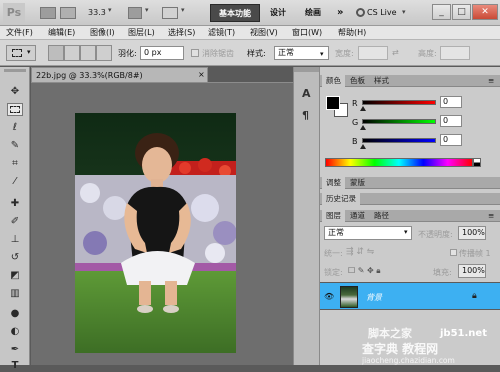 The width and height of the screenshot is (500, 372). Describe the element at coordinates (333, 81) in the screenshot. I see `tab-color: 颜色` at that location.